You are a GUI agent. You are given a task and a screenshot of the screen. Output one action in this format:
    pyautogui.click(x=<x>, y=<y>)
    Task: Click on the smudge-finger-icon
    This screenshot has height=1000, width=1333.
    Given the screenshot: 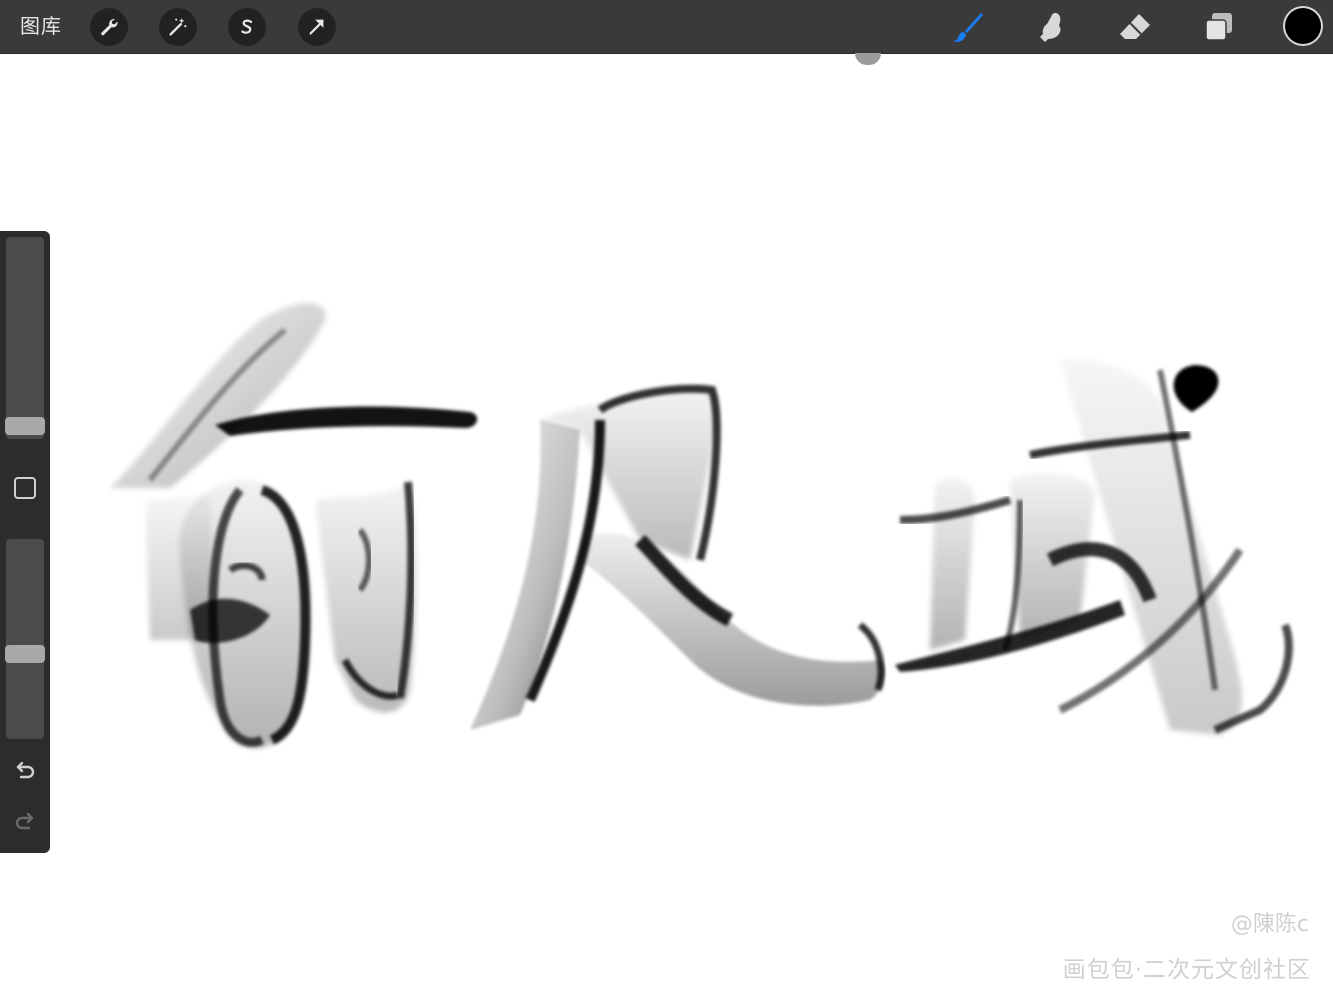 What is the action you would take?
    pyautogui.click(x=1050, y=27)
    